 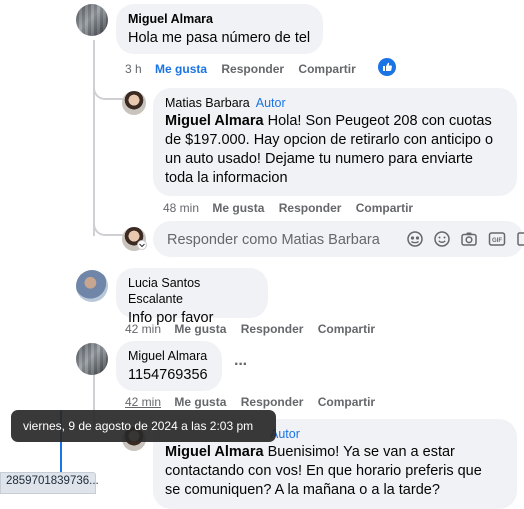 What do you see at coordinates (142, 245) in the screenshot?
I see `chevron-down-icon` at bounding box center [142, 245].